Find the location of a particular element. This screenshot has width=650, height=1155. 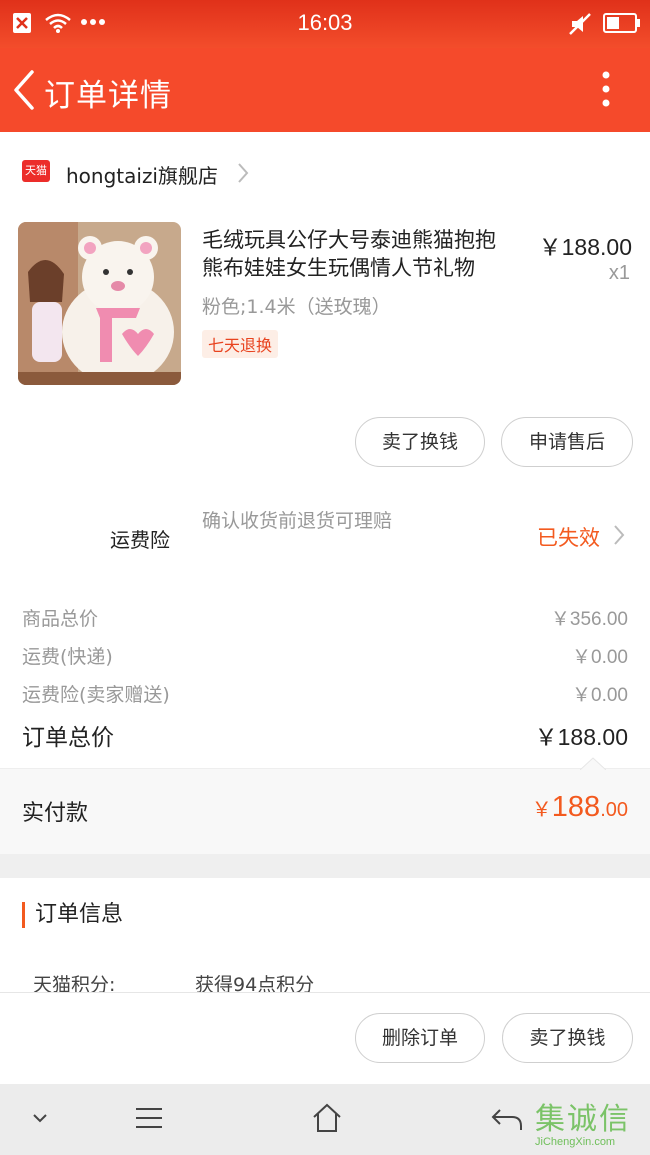

goods-total-row: 商品总价 ￥356.00 is located at coordinates (325, 617).